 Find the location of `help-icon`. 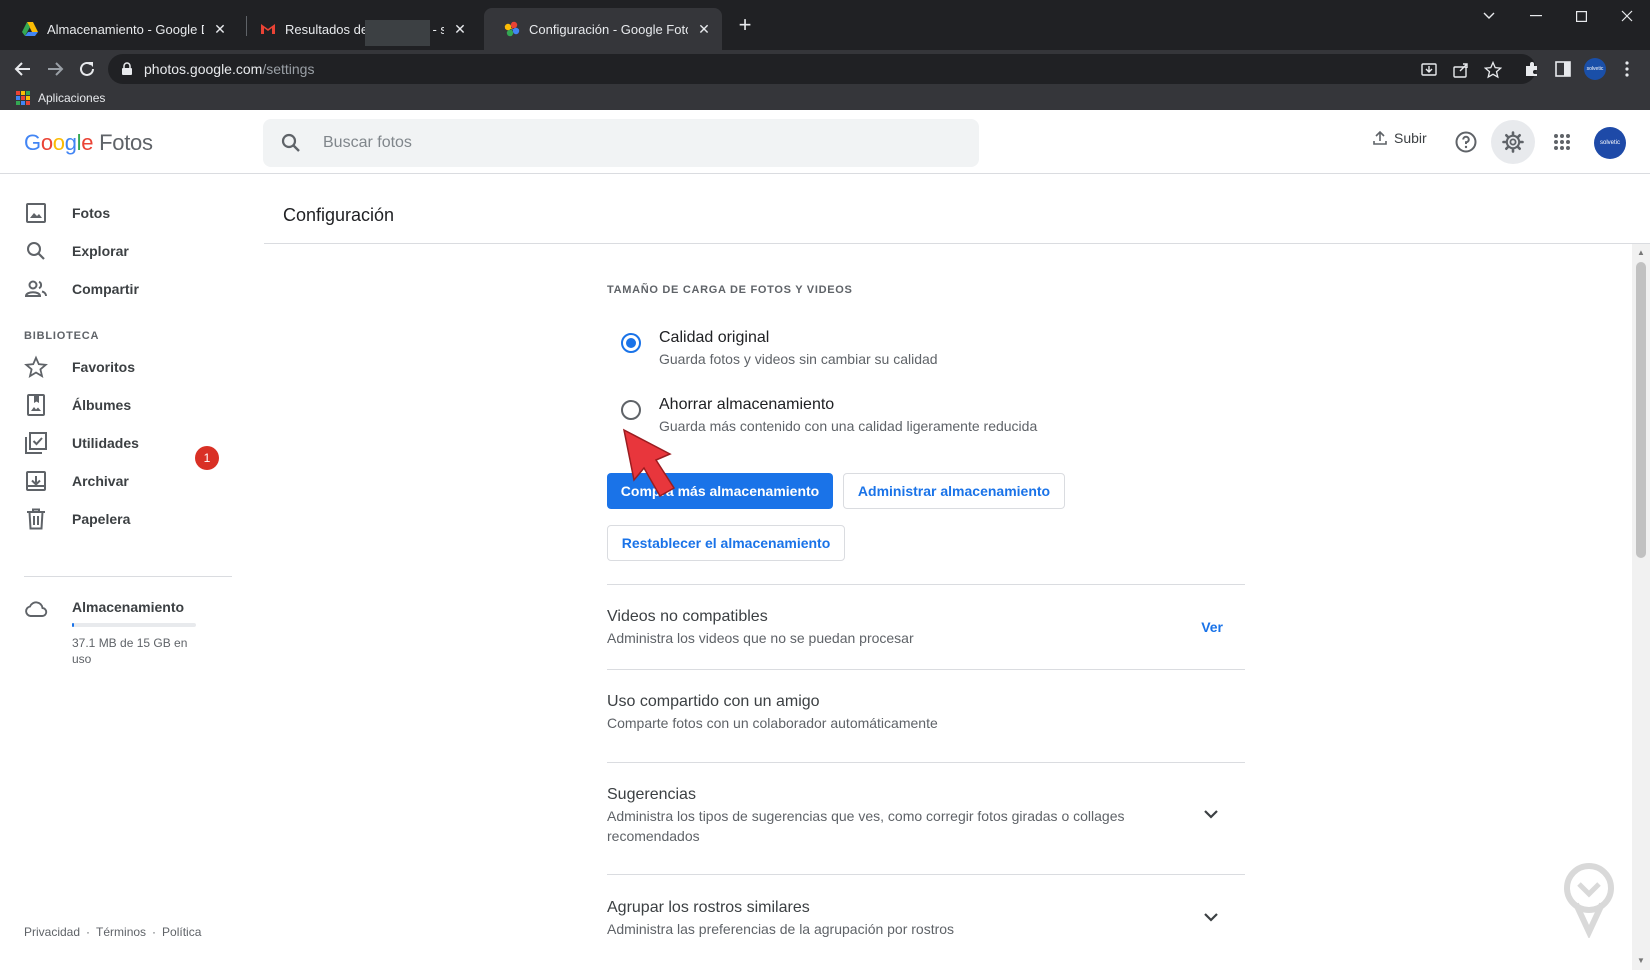

help-icon is located at coordinates (1466, 142).